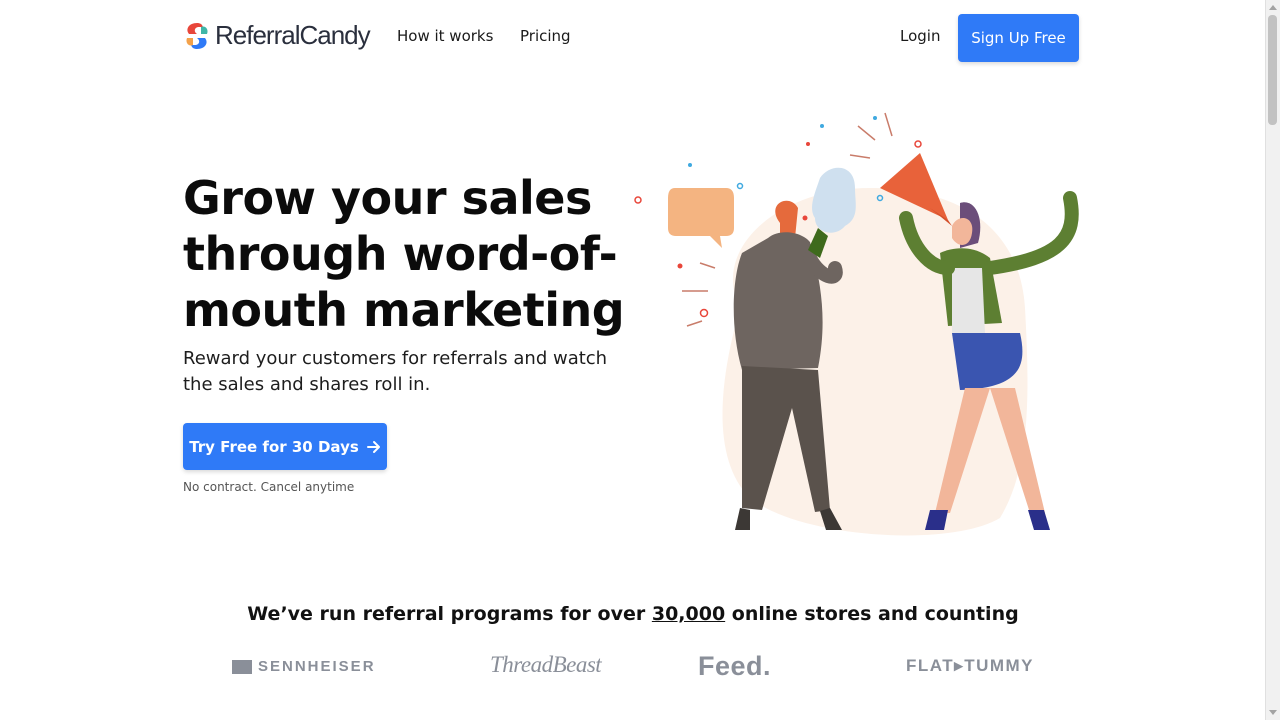 This screenshot has width=1280, height=720. What do you see at coordinates (373, 446) in the screenshot?
I see `arrow-right-icon` at bounding box center [373, 446].